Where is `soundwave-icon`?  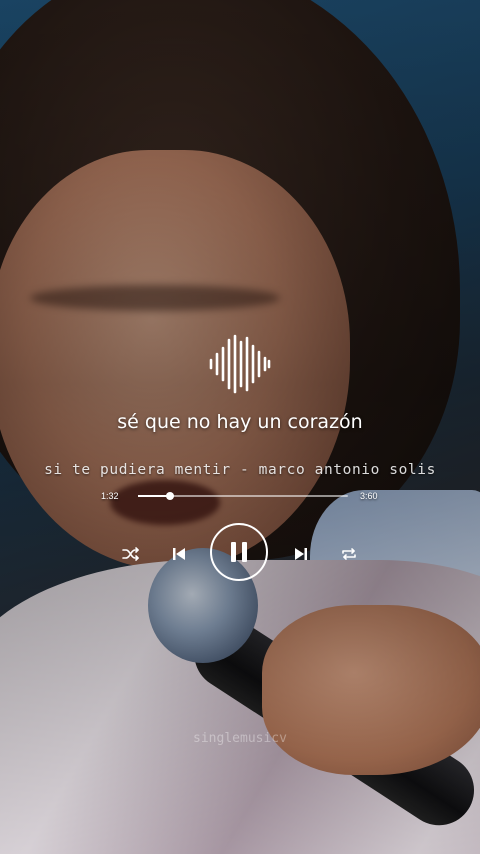
soundwave-icon is located at coordinates (240, 364).